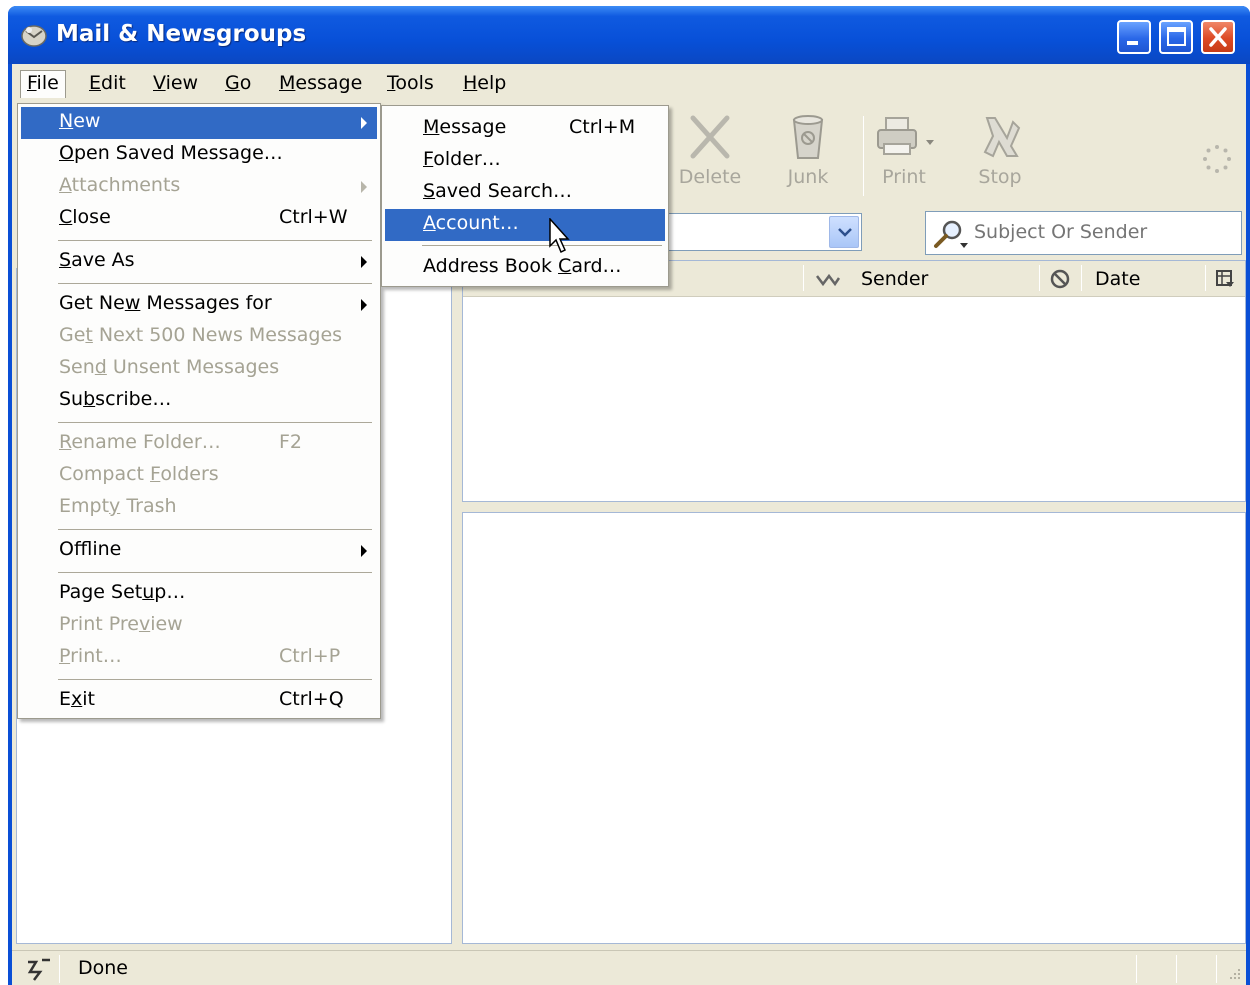 The image size is (1250, 985). I want to click on file-menu-send-unsent: Send Unsent Messages, so click(169, 367).